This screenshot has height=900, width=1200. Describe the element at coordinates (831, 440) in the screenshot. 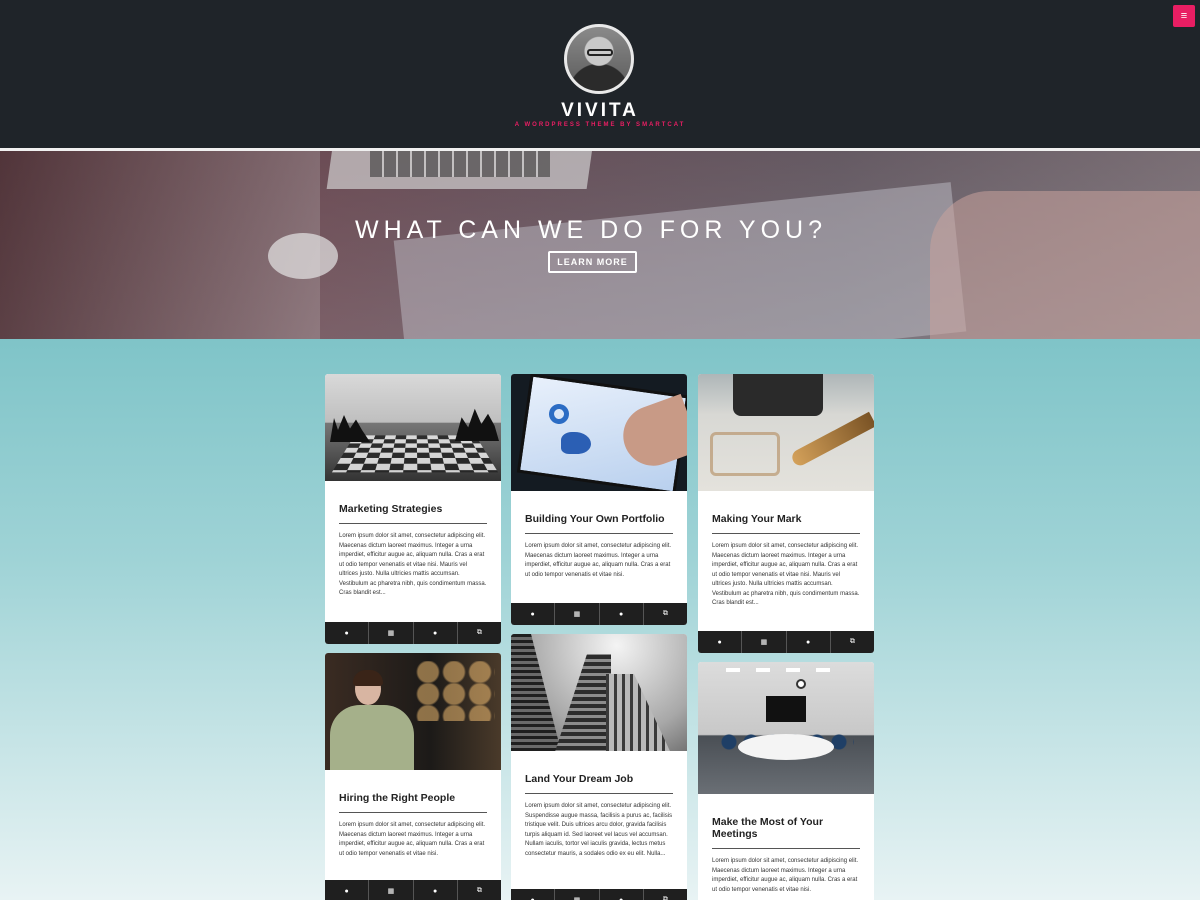

I see `pen-nib-graphic` at that location.